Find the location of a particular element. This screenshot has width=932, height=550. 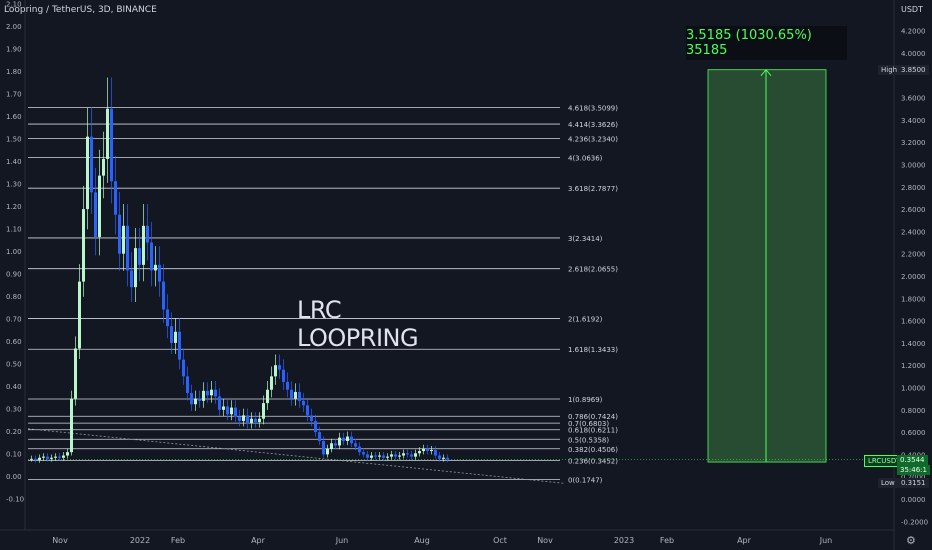

left-axis-tick: 1.40 is located at coordinates (14, 162).